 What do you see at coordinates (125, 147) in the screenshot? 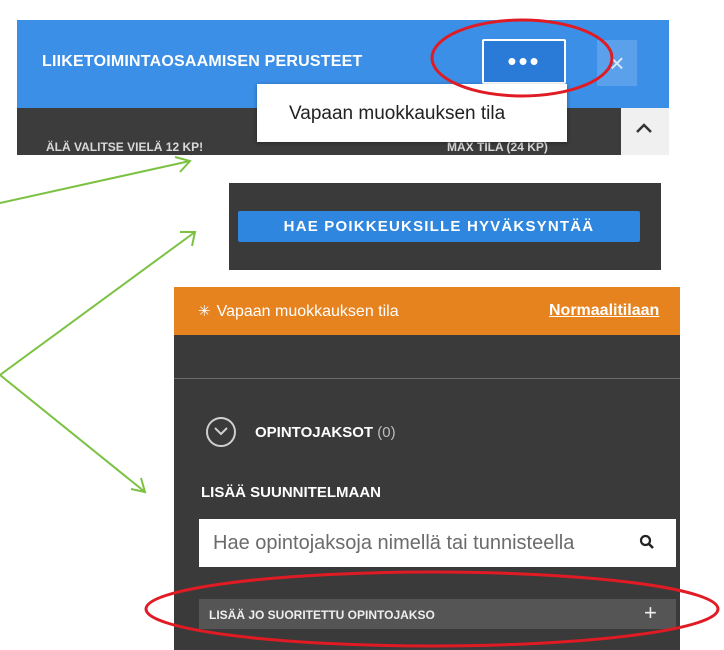
I see `truncated-warning-text: ÄLÄ VALITSE VIELÄ 12 KP!` at bounding box center [125, 147].